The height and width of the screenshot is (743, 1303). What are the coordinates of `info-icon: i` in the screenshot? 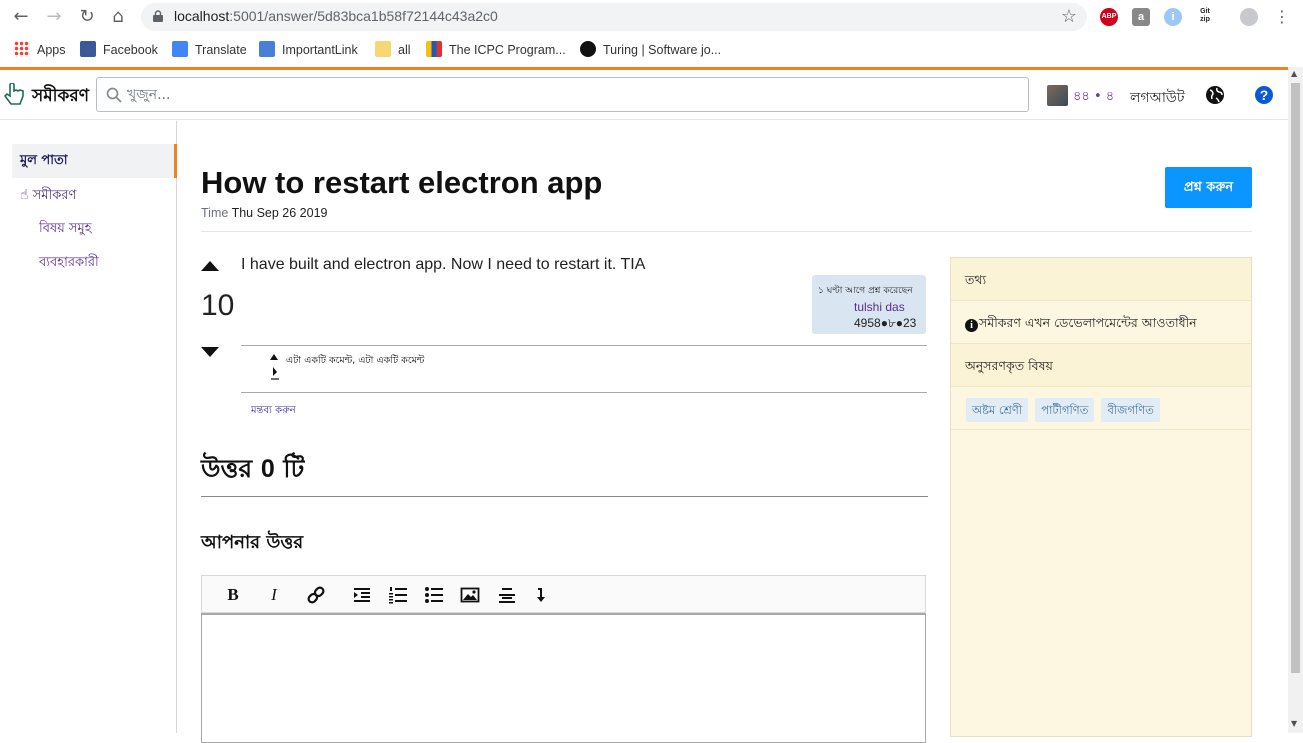 It's located at (971, 325).